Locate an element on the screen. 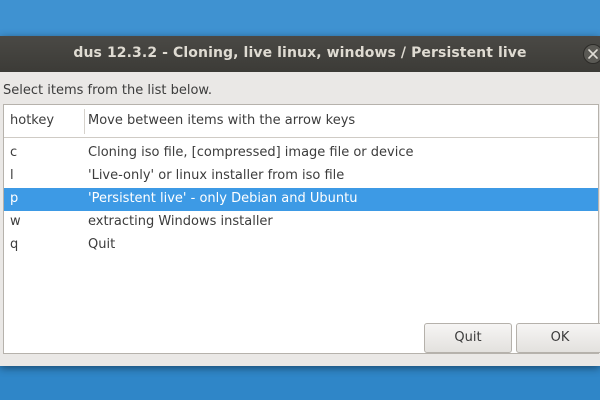 The image size is (600, 400). item-hotkey: l is located at coordinates (12, 175).